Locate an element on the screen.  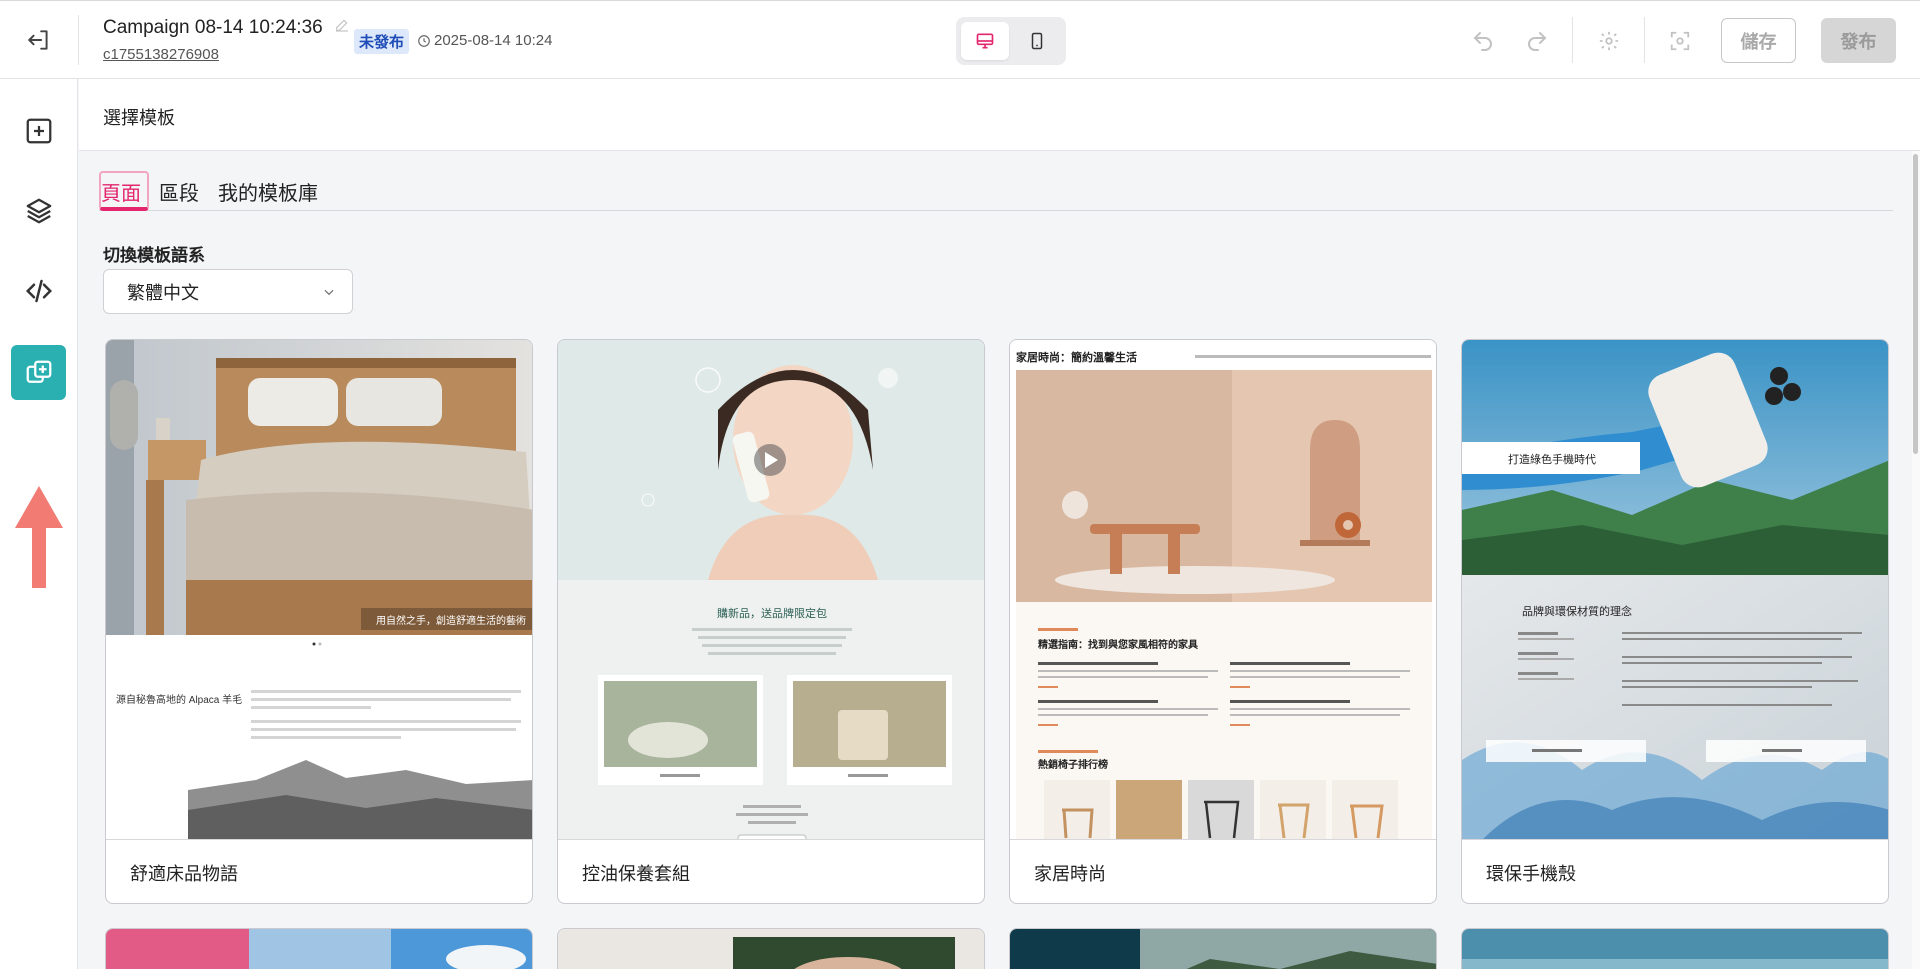
timestamp-text: 2025-08-14 10:24 is located at coordinates (493, 40).